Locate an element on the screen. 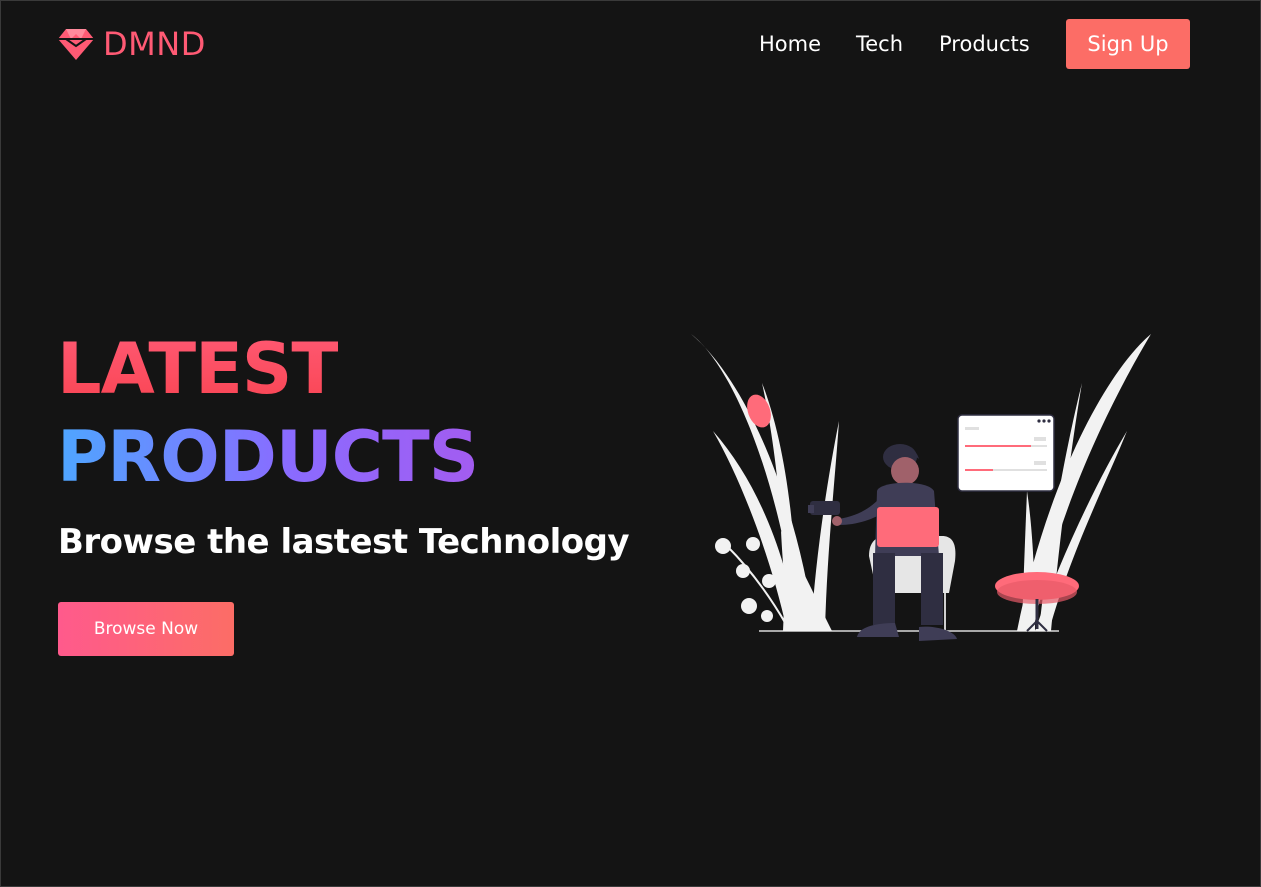 The height and width of the screenshot is (887, 1261). side-table-icon is located at coordinates (1037, 602).